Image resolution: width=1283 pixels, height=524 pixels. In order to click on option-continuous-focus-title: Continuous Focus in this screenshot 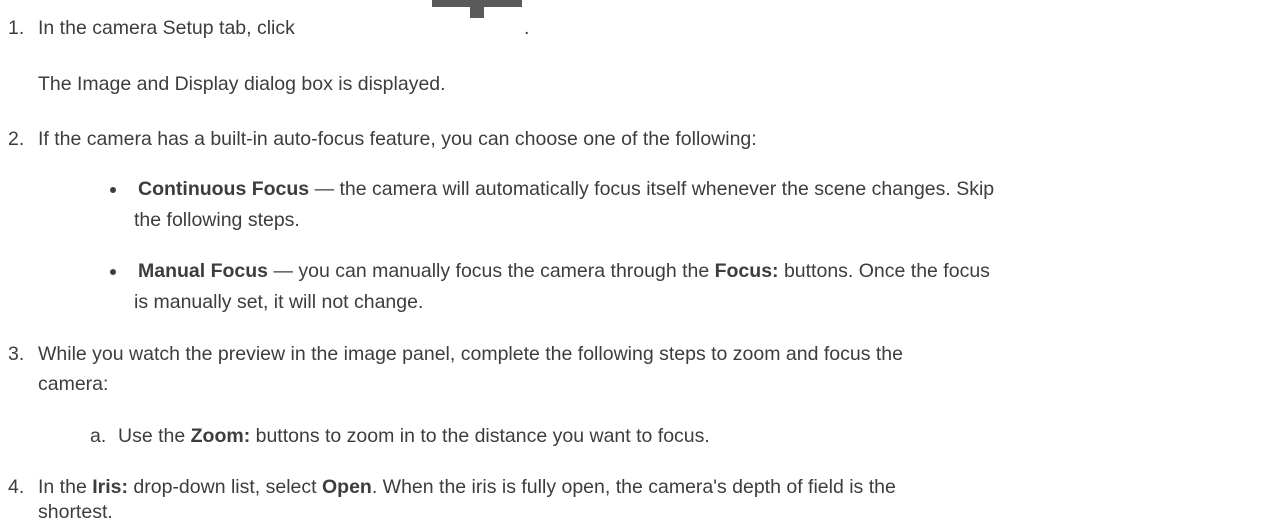, I will do `click(224, 189)`.